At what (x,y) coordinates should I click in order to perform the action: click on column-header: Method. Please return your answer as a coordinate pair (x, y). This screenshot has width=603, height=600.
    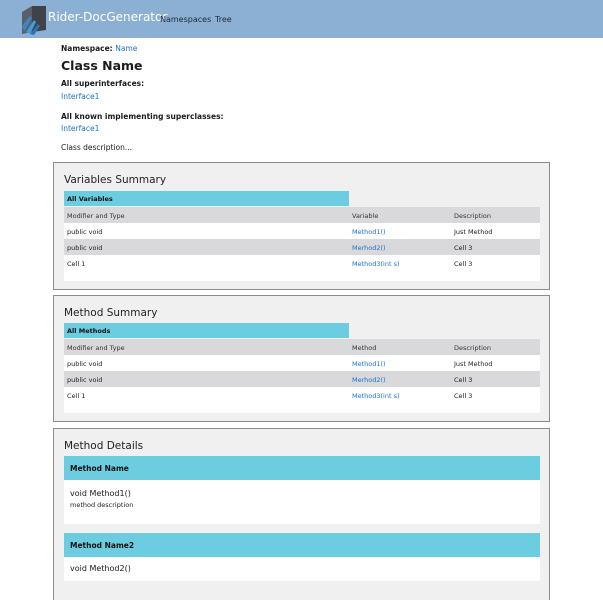
    Looking at the image, I should click on (364, 348).